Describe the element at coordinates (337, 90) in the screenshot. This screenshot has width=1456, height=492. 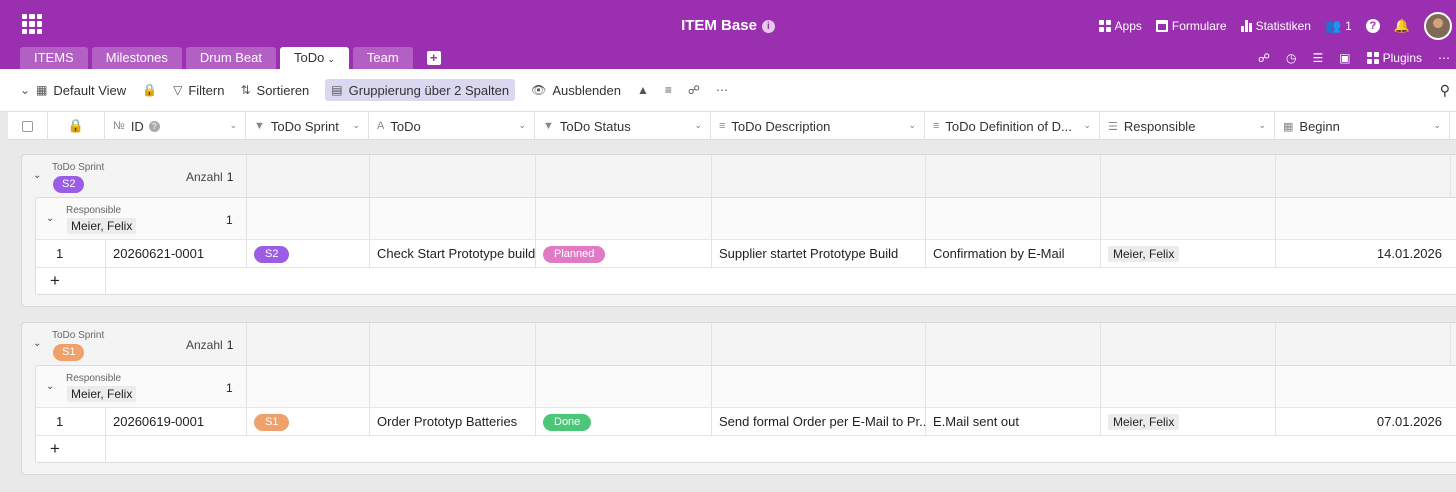
I see `group-icon: ▤` at that location.